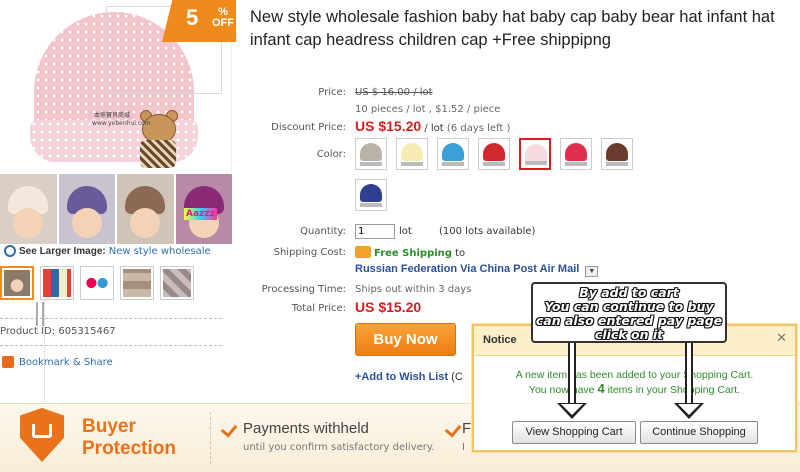 This screenshot has width=800, height=472. I want to click on bookmark-share-link: Bookmark & Share, so click(57, 362).